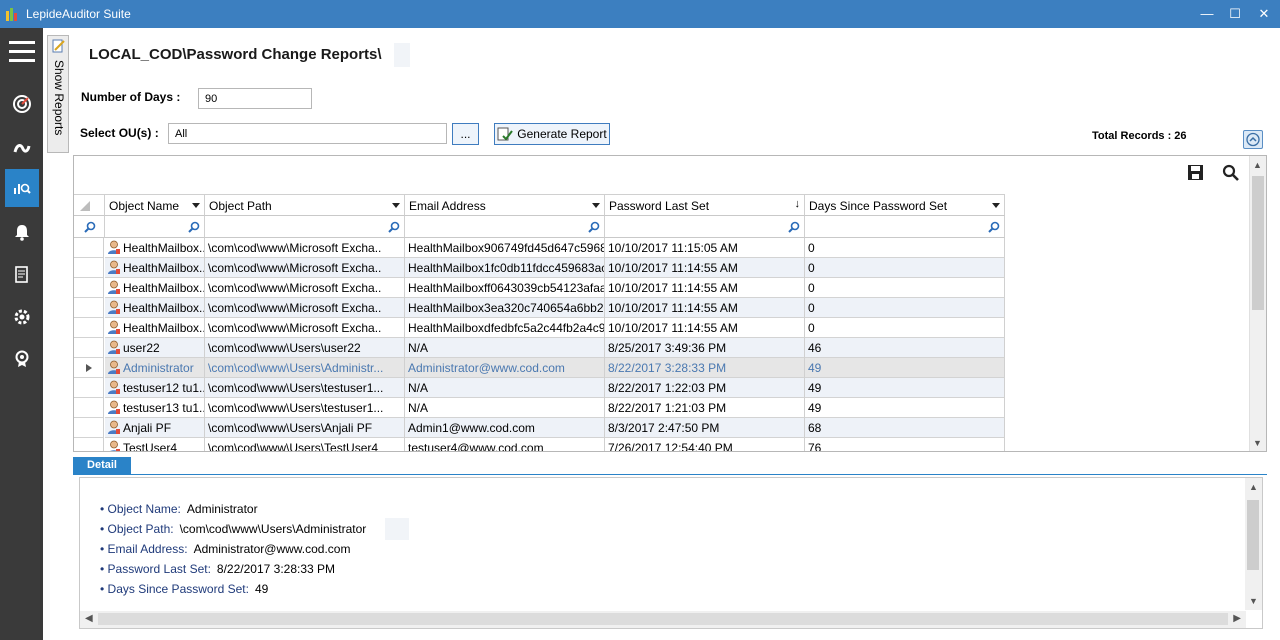 Image resolution: width=1280 pixels, height=640 pixels. I want to click on maximize-button: ☐, so click(1235, 14).